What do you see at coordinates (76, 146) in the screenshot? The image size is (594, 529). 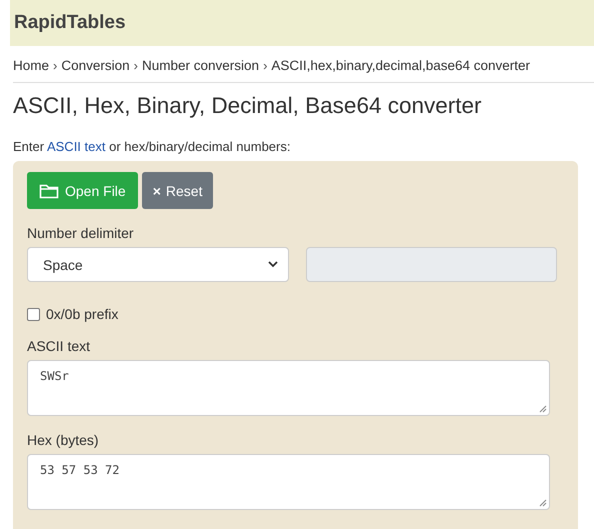 I see `ascii-text-link: ASCII text` at bounding box center [76, 146].